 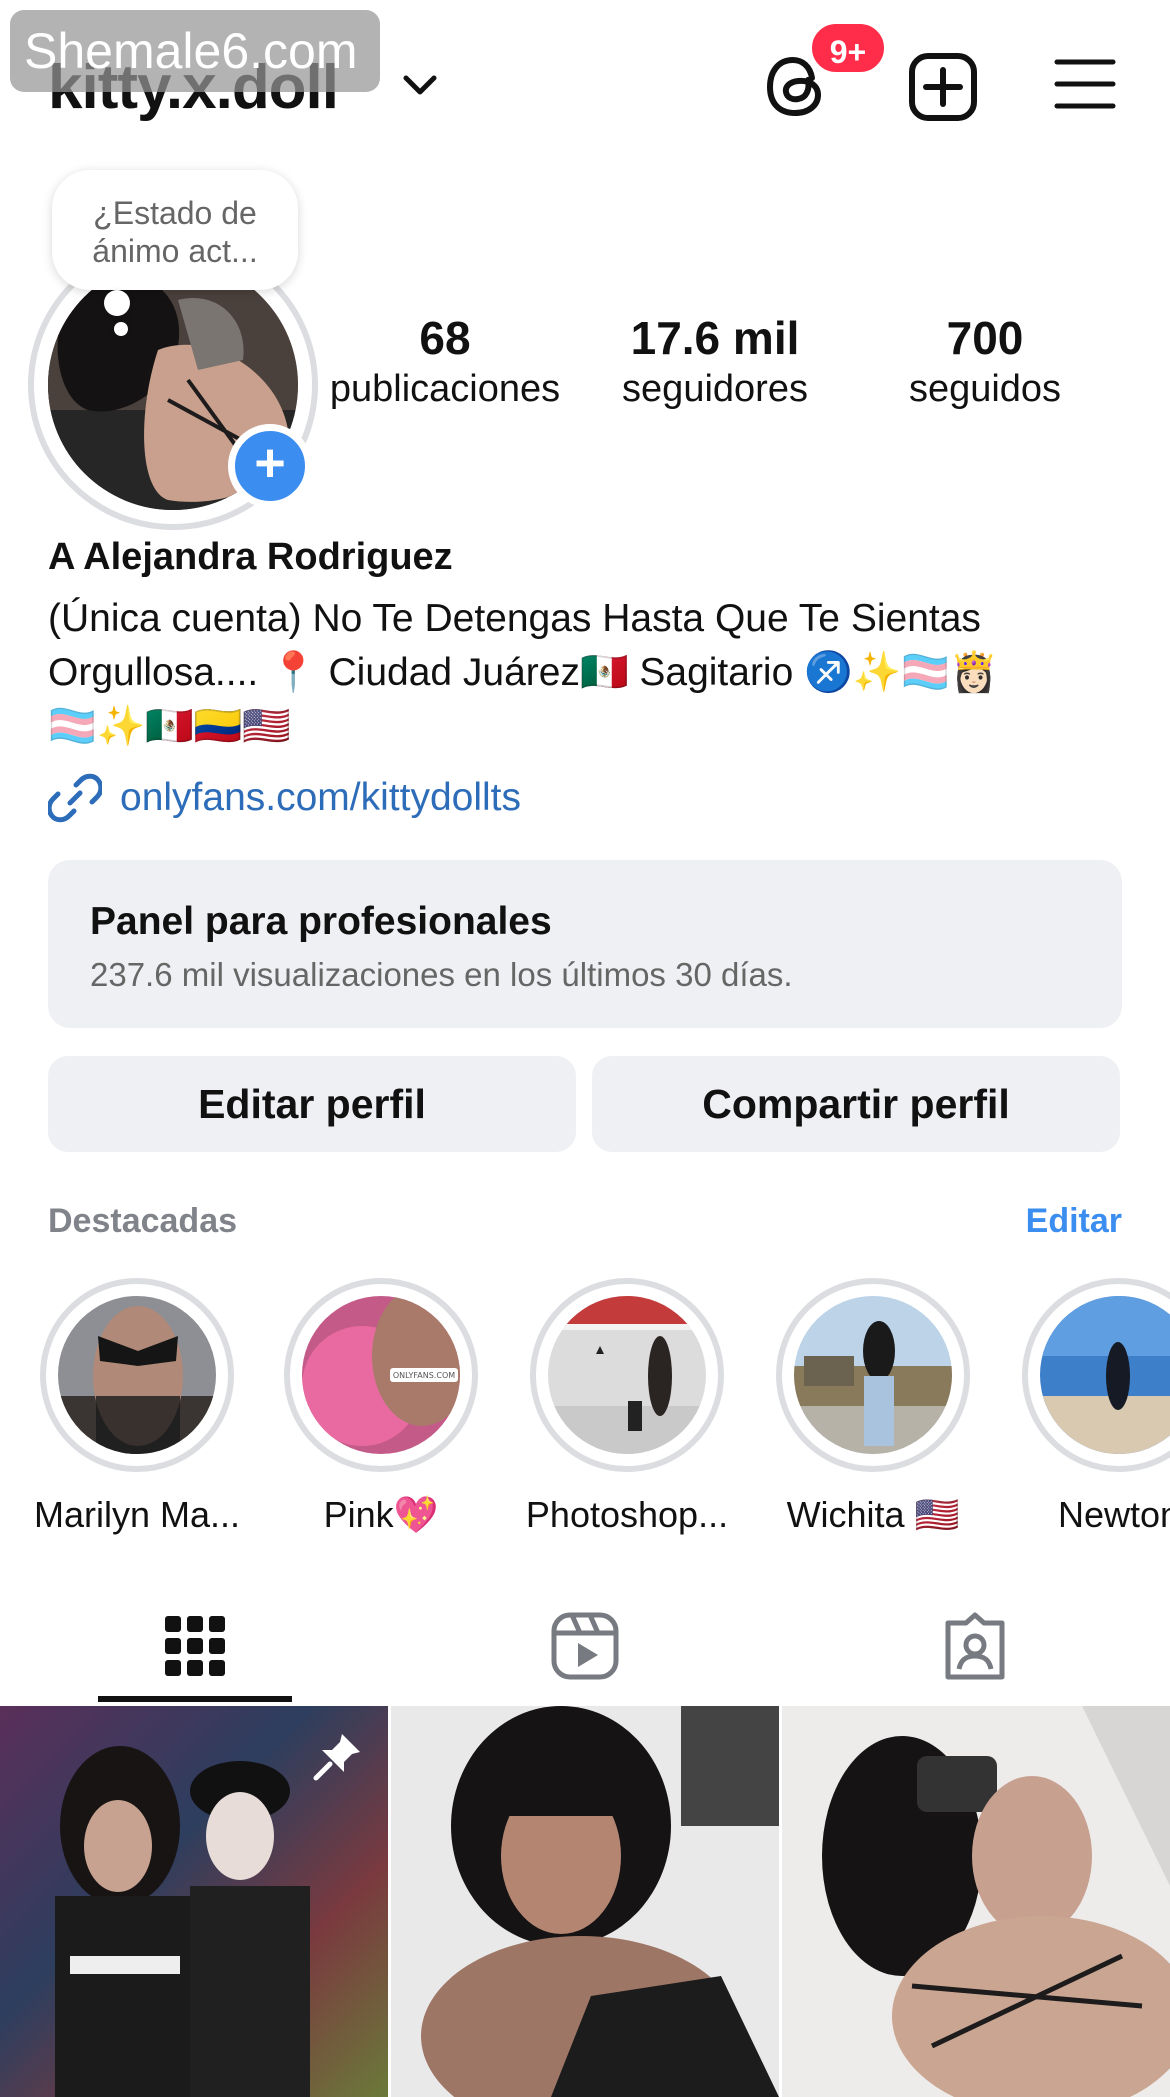 What do you see at coordinates (250, 557) in the screenshot?
I see `full-name: A Alejandra Rodriguez` at bounding box center [250, 557].